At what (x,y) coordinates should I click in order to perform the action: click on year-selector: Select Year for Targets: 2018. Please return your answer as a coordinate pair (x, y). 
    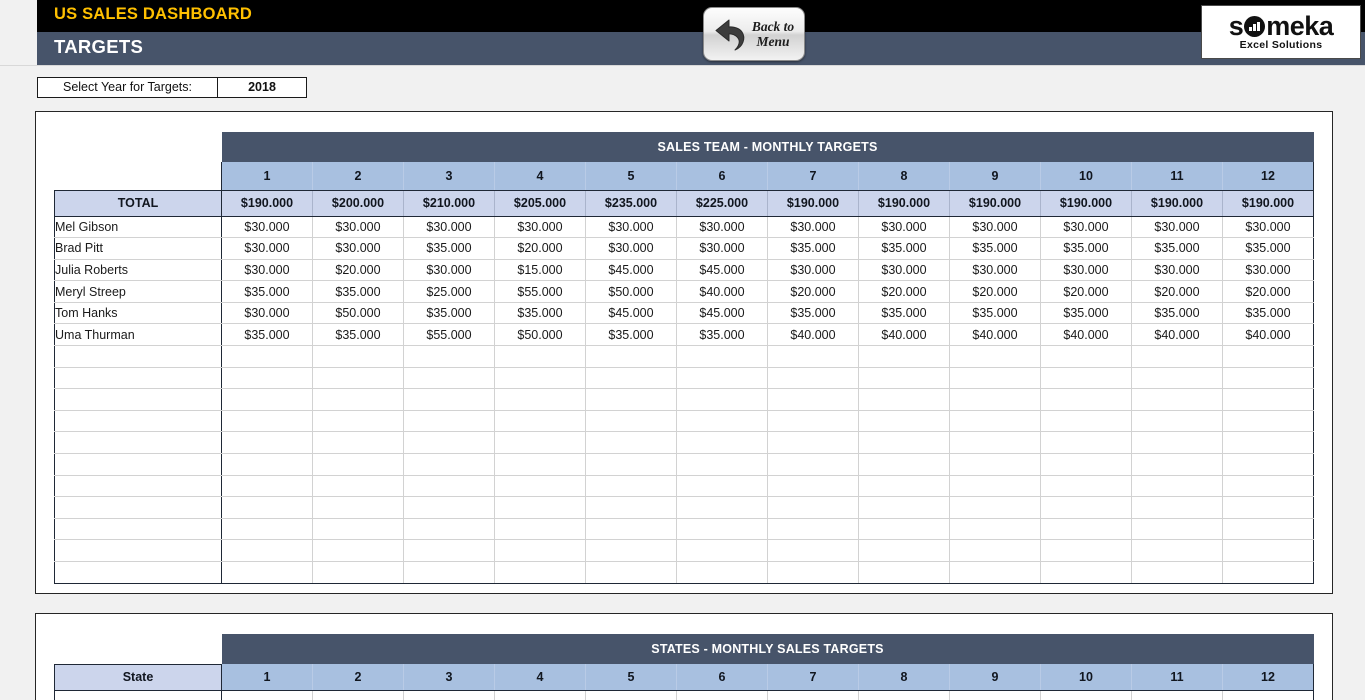
    Looking at the image, I should click on (172, 87).